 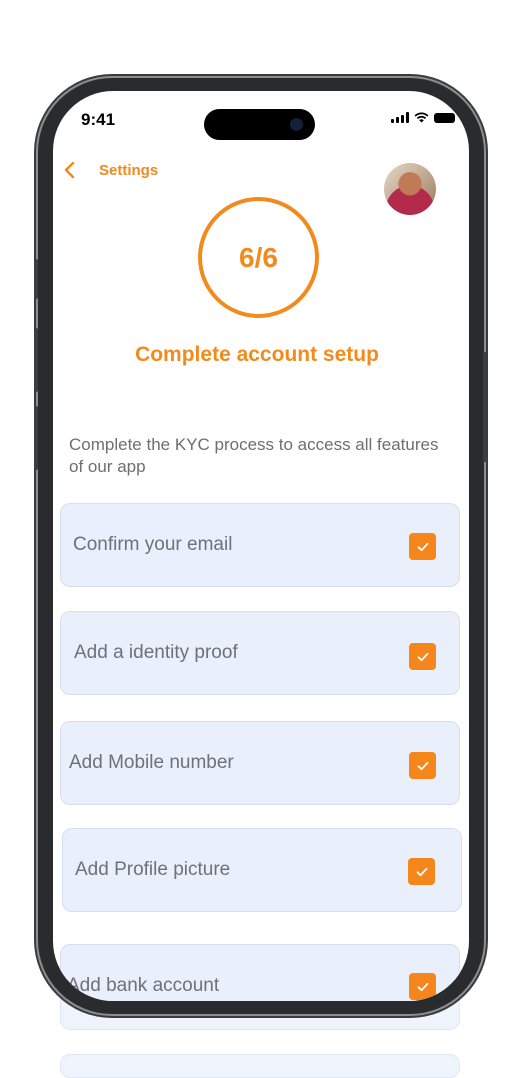 I want to click on checklist-item-label: Add bank account, so click(x=143, y=985).